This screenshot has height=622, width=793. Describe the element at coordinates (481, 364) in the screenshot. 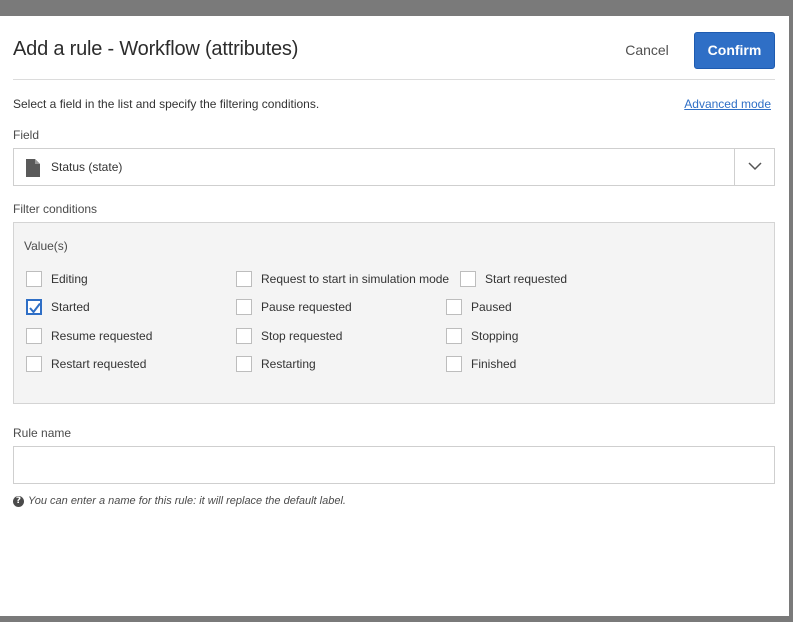

I see `option-finished: Finished` at that location.